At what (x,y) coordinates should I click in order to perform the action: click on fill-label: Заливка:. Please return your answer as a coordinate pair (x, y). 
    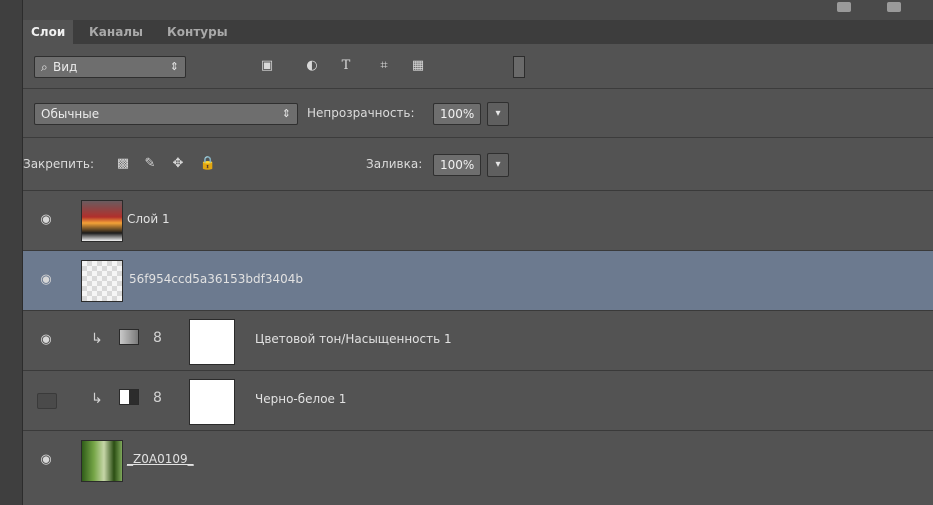
    Looking at the image, I should click on (394, 164).